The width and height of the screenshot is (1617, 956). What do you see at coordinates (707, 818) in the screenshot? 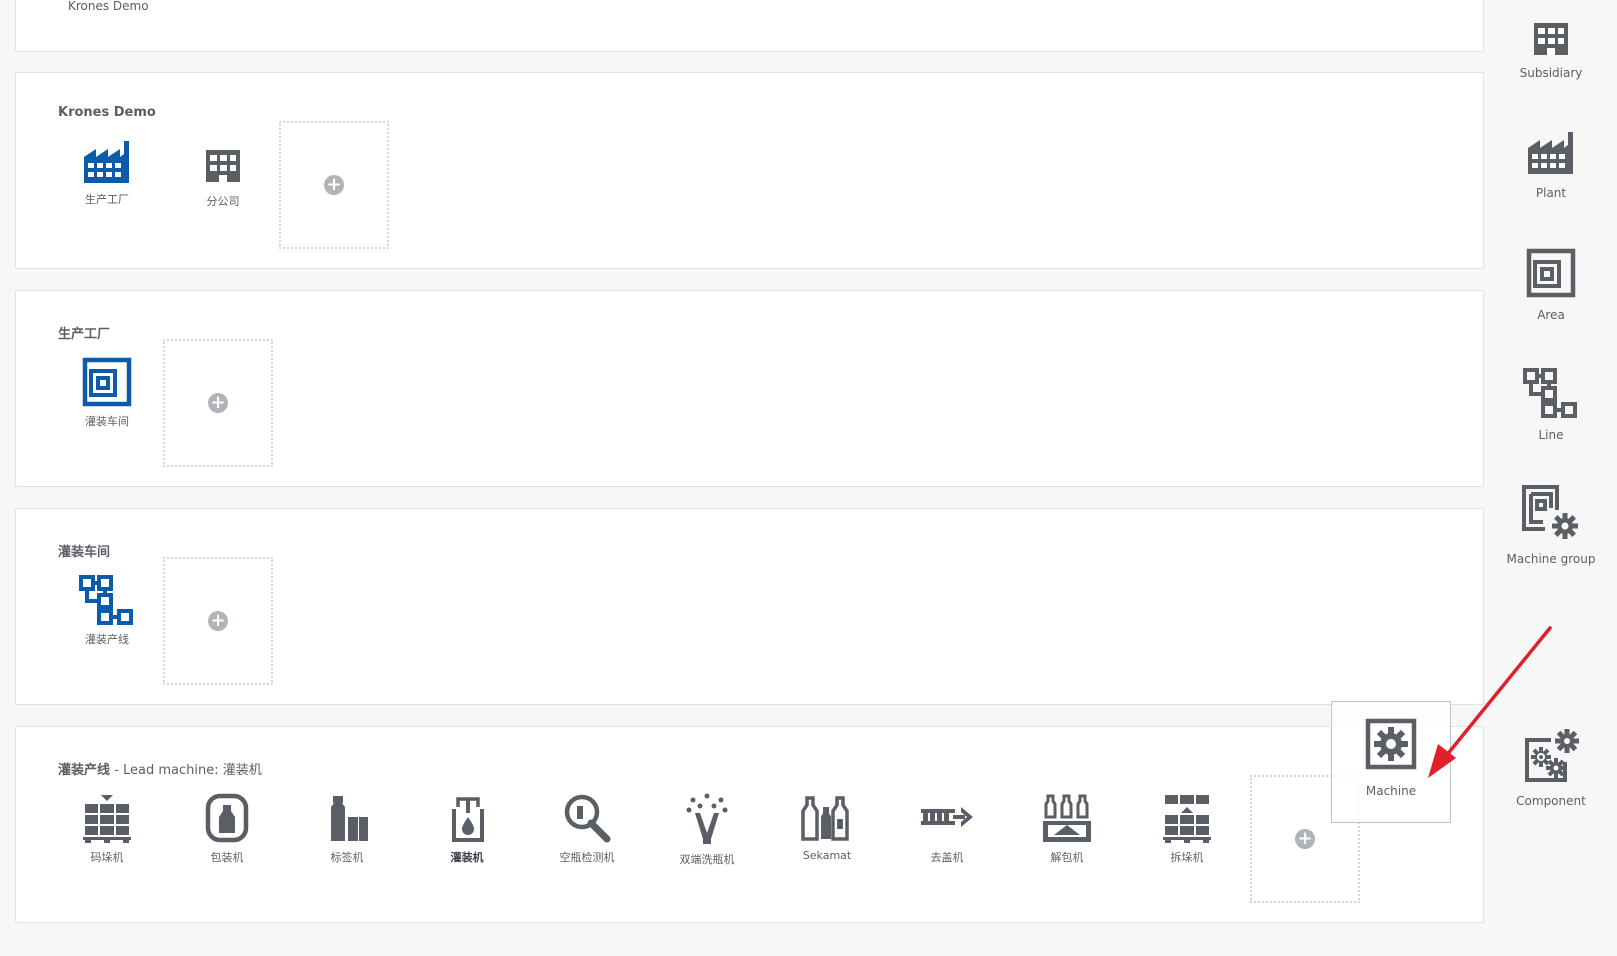
I see `bottle-washer-icon` at bounding box center [707, 818].